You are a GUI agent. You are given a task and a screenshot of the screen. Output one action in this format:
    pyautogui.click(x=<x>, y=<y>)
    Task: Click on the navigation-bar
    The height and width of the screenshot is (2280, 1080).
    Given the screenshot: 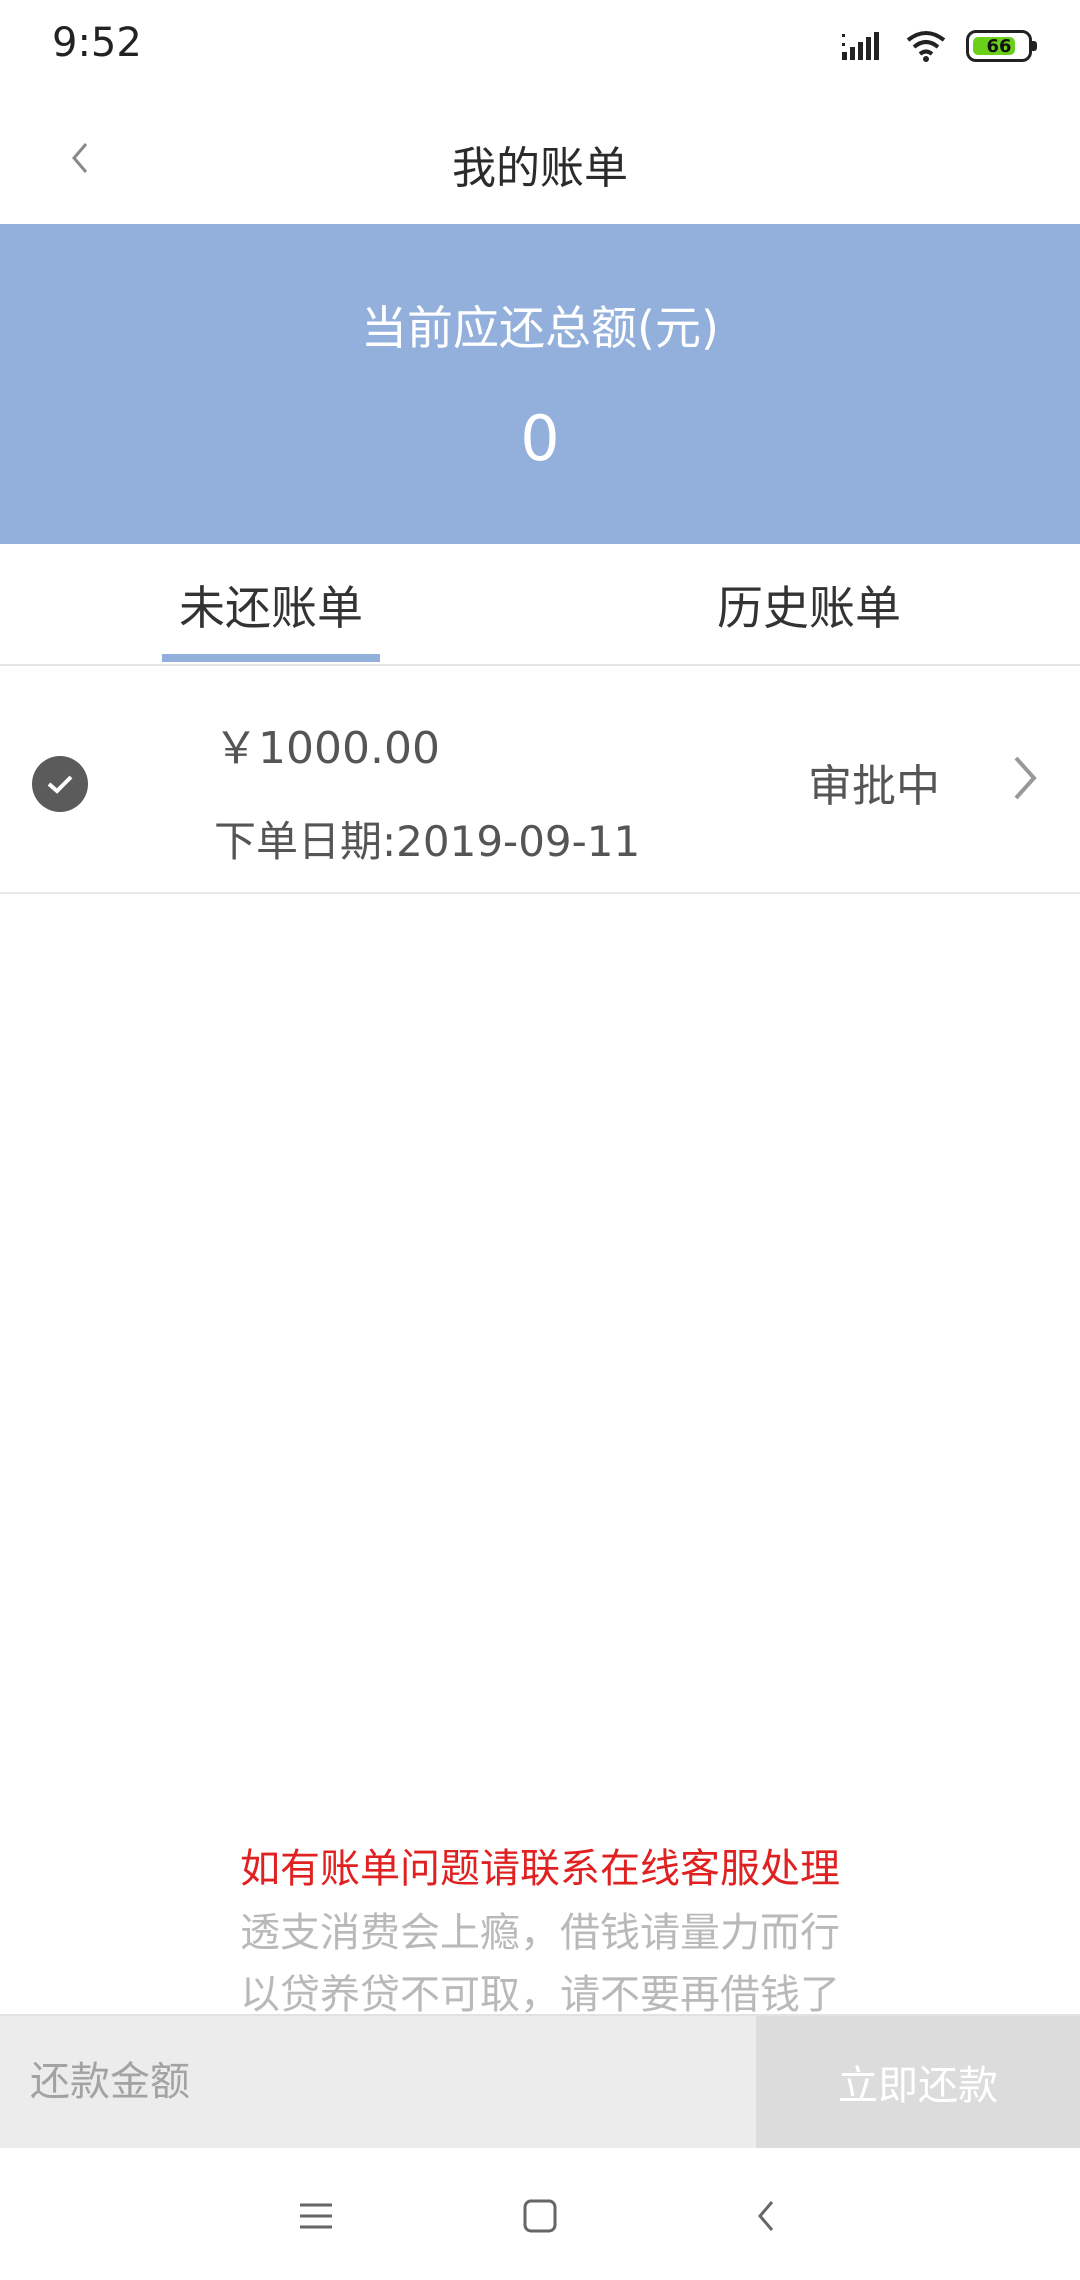 What is the action you would take?
    pyautogui.click(x=540, y=2215)
    